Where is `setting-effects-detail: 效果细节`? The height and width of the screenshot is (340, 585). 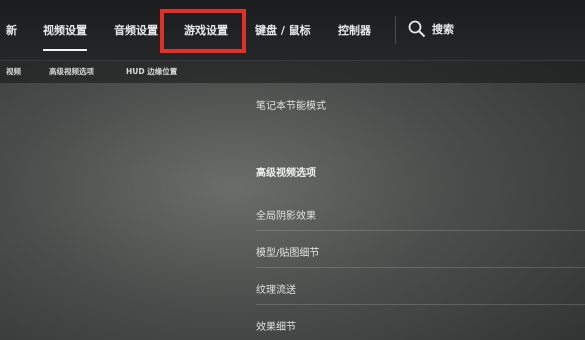 setting-effects-detail: 效果细节 is located at coordinates (420, 325).